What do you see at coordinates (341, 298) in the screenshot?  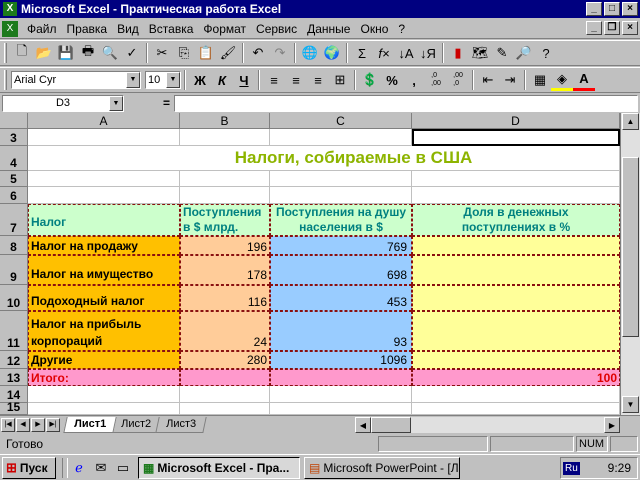 I see `per-capita-value: 453` at bounding box center [341, 298].